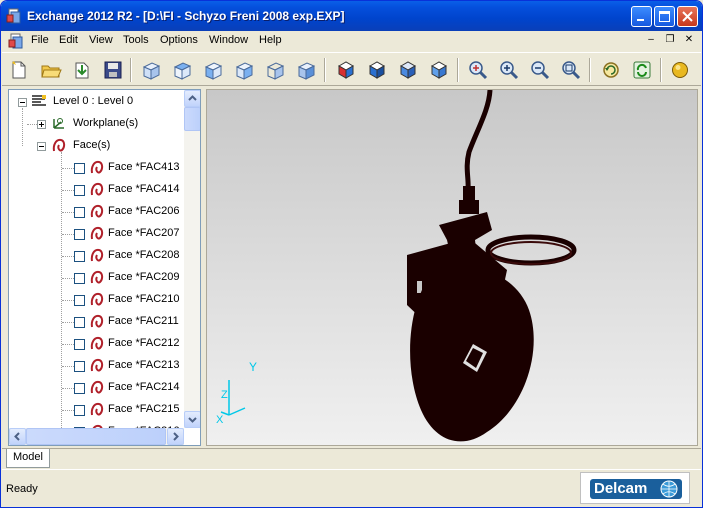 This screenshot has height=508, width=703. Describe the element at coordinates (651, 40) in the screenshot. I see `mdi-minimize-button: –` at that location.